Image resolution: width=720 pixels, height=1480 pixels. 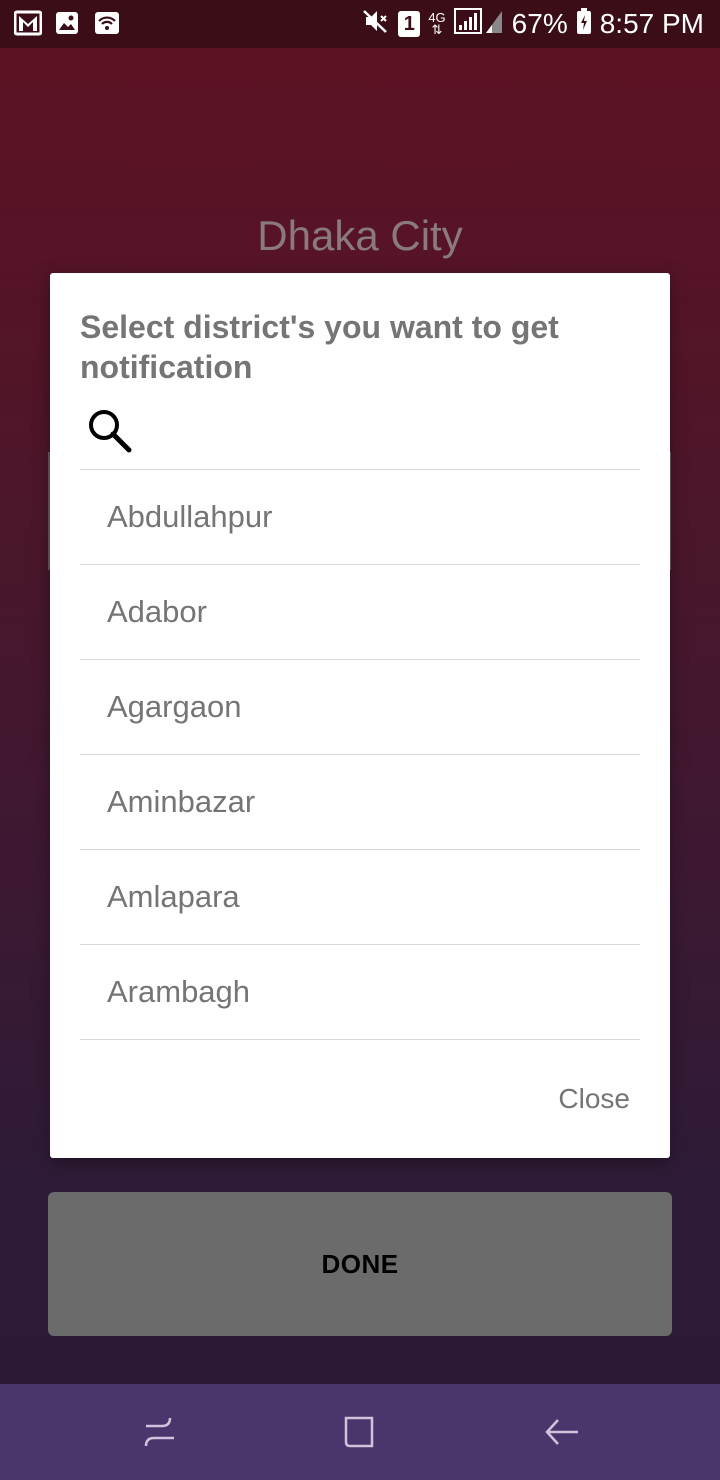 What do you see at coordinates (651, 23) in the screenshot?
I see `clock: 8:57 PM` at bounding box center [651, 23].